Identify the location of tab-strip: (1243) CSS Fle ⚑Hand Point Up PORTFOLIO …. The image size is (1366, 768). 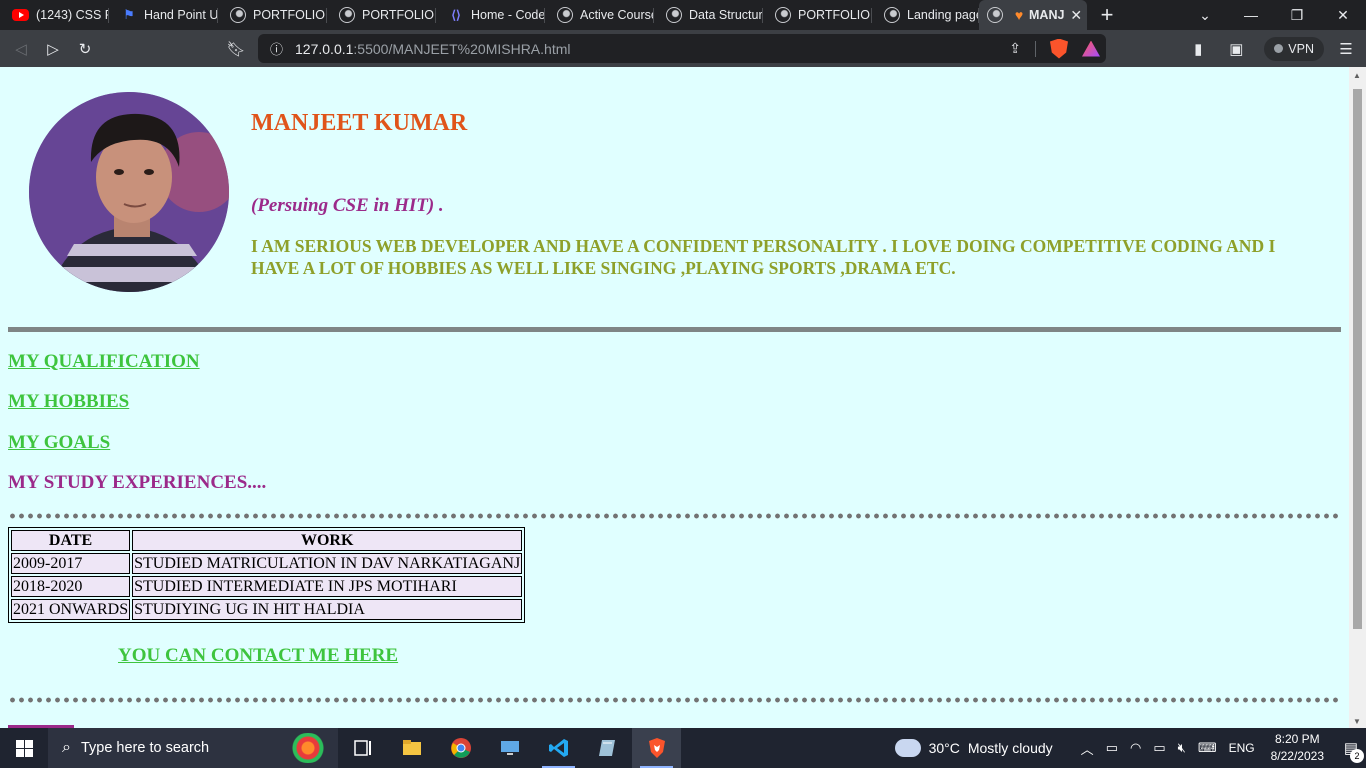
(683, 15).